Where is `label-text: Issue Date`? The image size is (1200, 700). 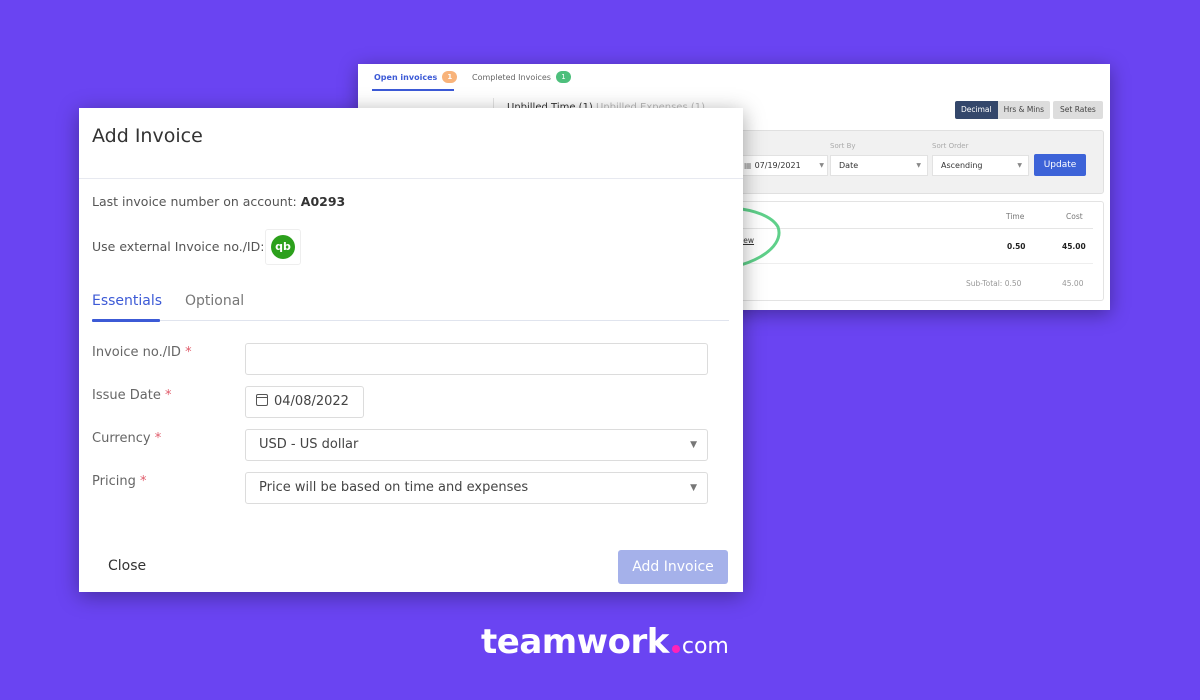 label-text: Issue Date is located at coordinates (126, 395).